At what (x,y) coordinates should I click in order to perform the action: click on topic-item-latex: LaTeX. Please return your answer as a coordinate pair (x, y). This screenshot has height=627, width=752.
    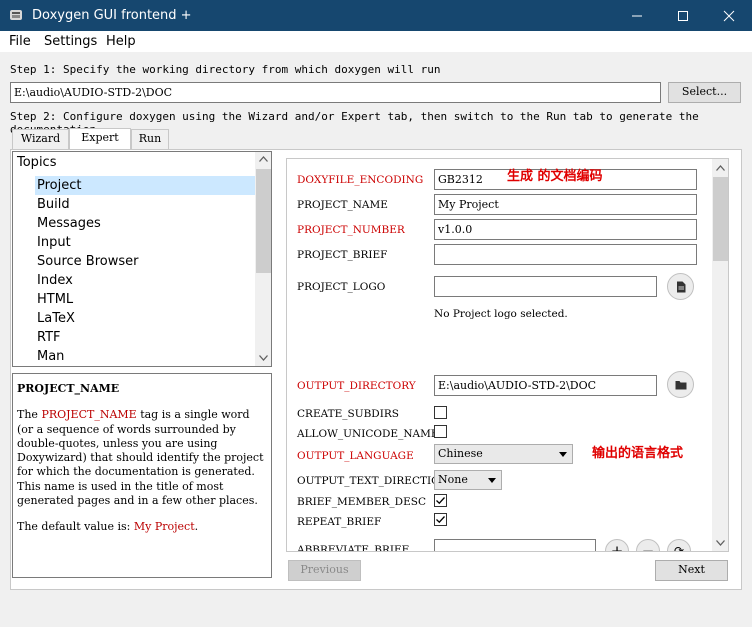
    Looking at the image, I should click on (145, 318).